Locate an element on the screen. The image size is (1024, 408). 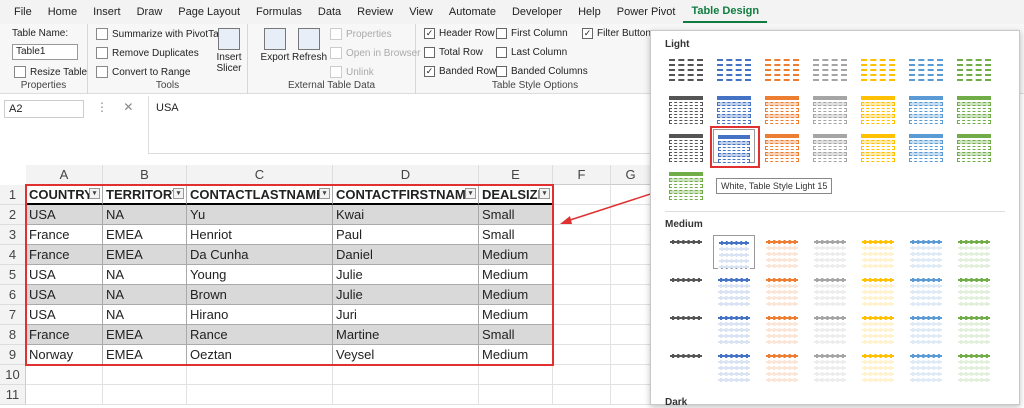
row-header-2: 2 is located at coordinates (13, 215).